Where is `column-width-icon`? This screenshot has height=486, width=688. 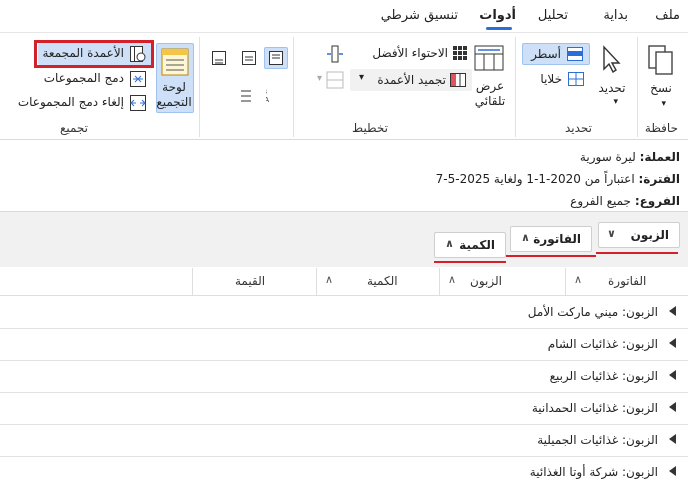
column-width-icon is located at coordinates (335, 54).